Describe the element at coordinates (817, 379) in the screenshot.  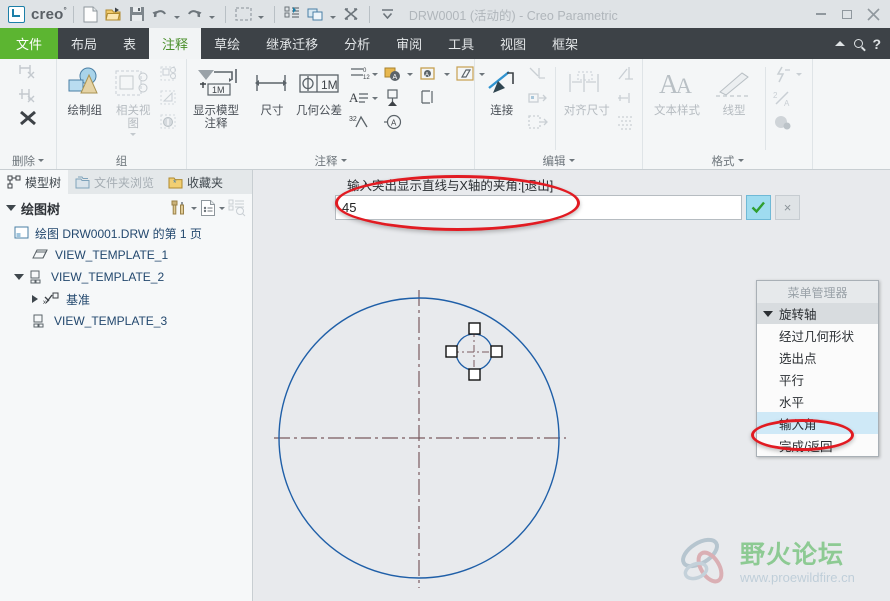
I see `menu-item-parallel: 平行` at that location.